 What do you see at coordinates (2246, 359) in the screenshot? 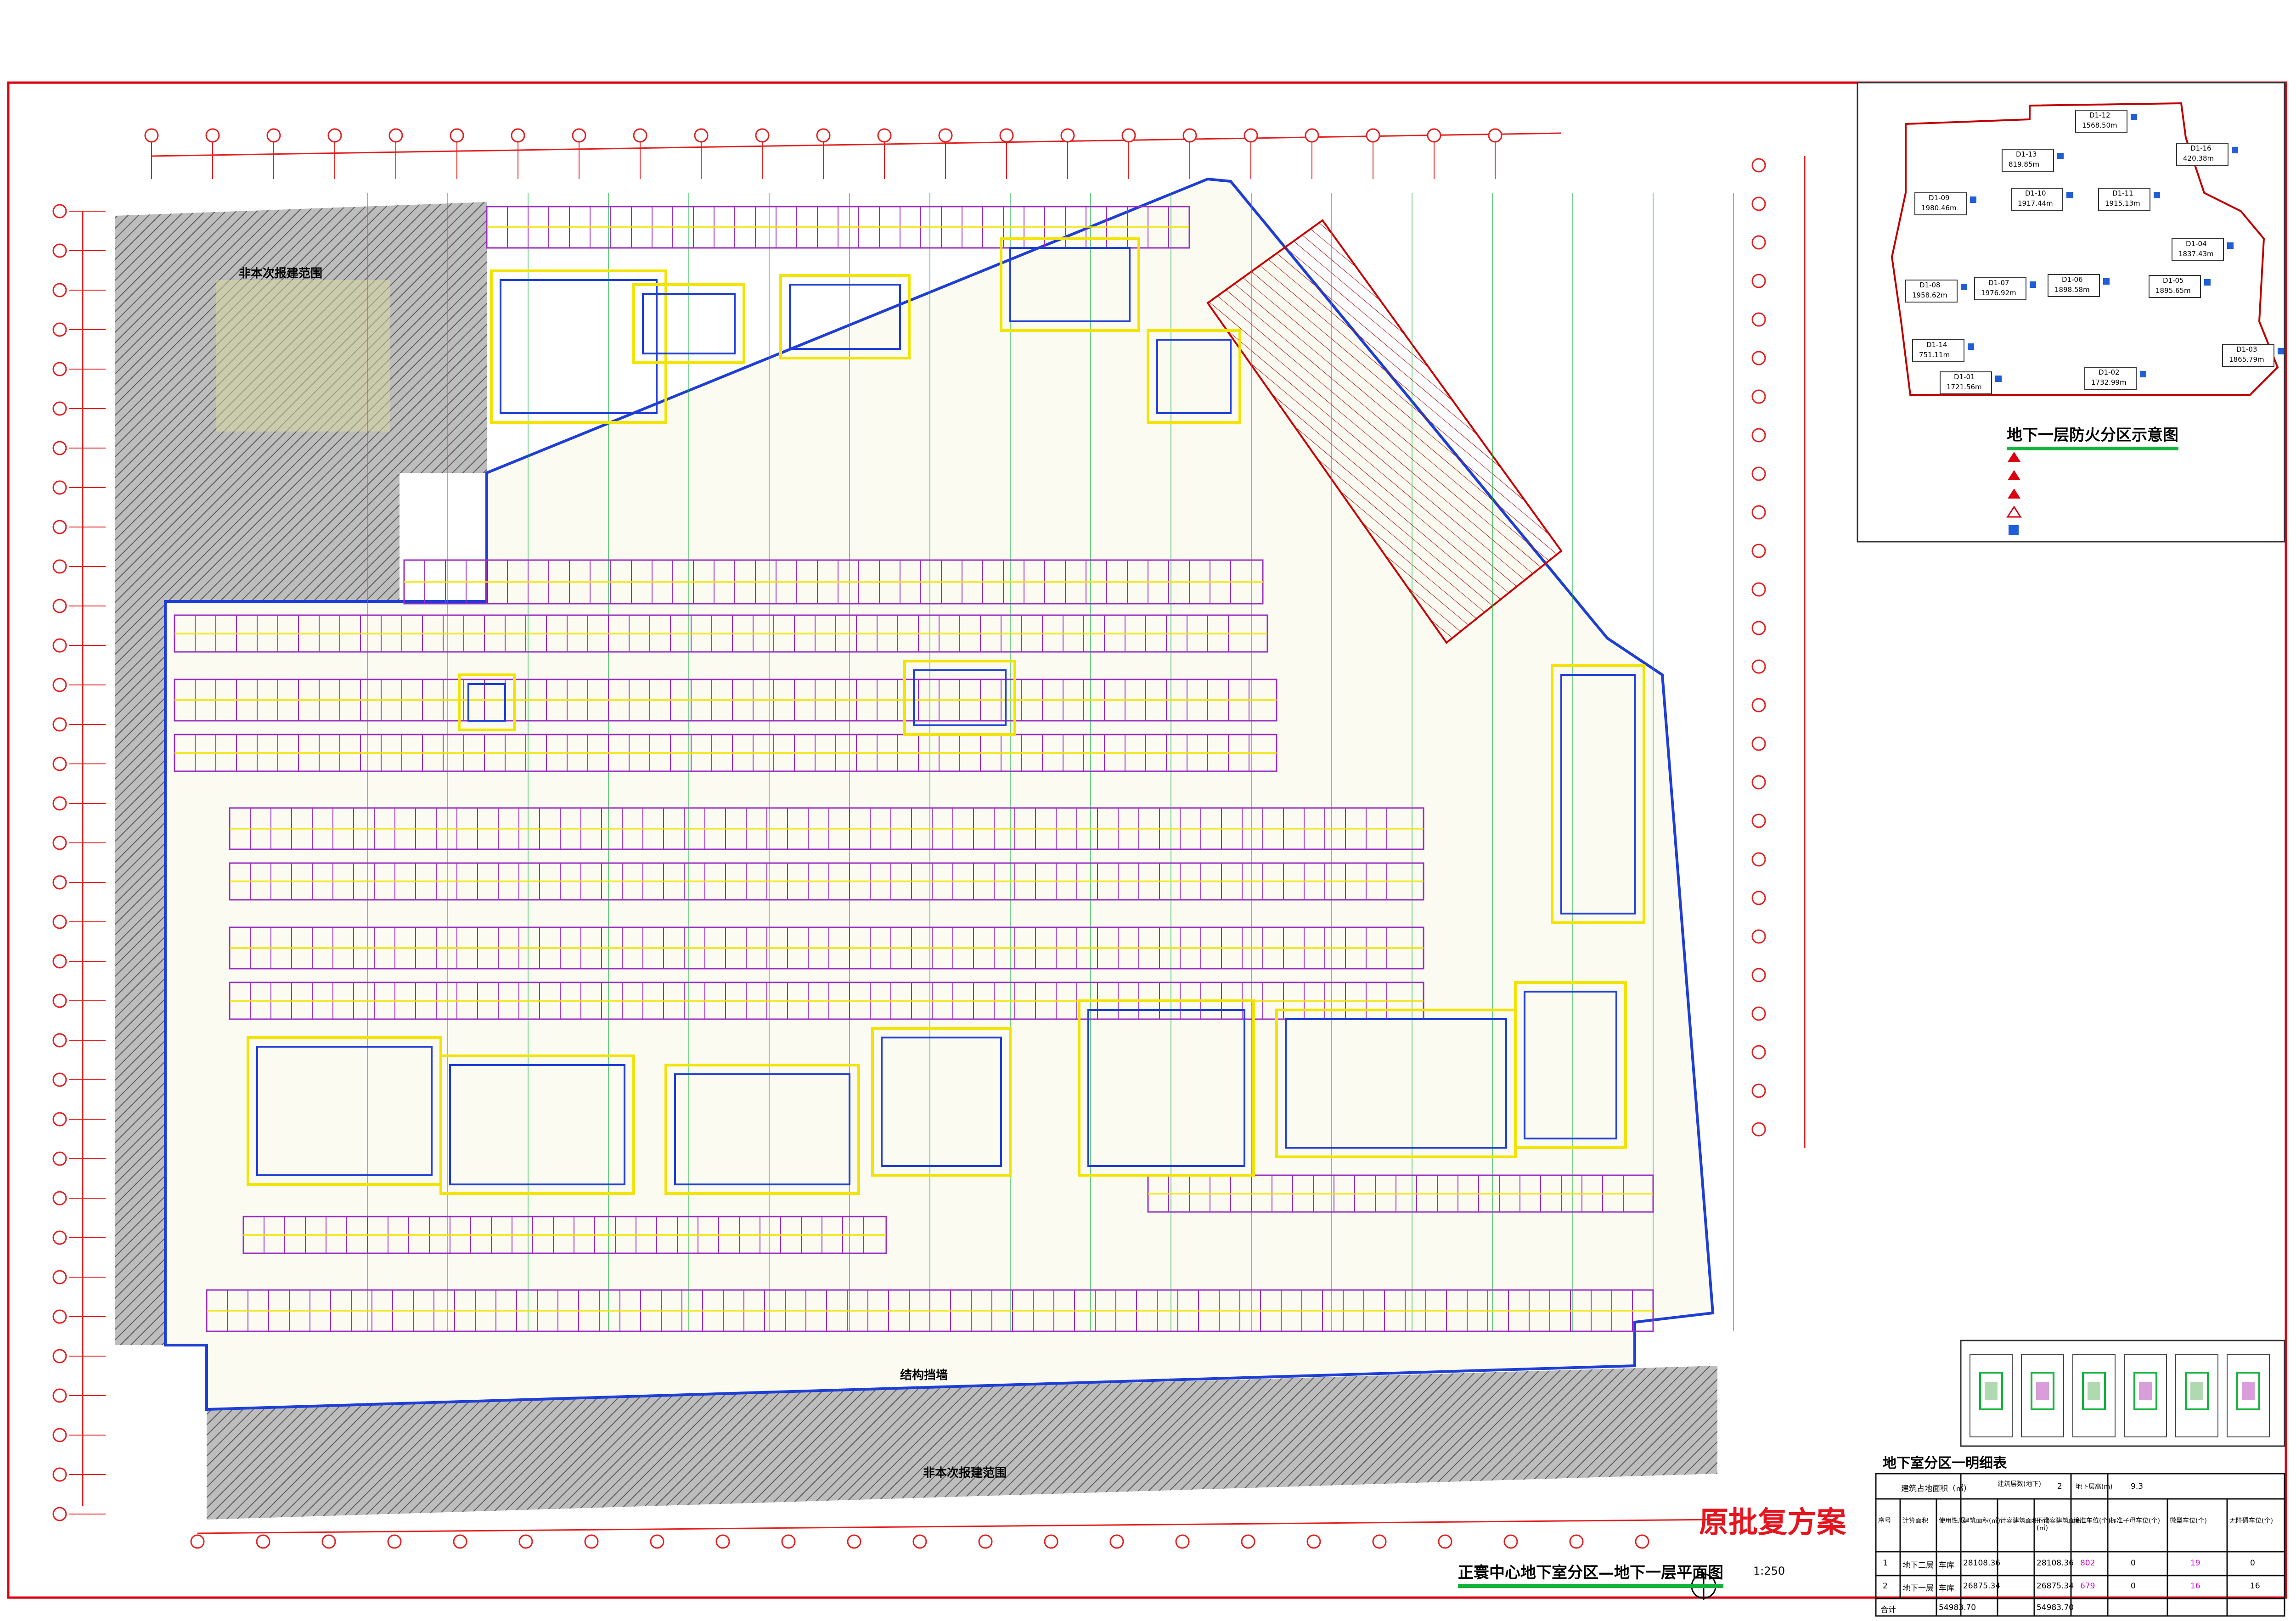
I see `inset-zone-area: 1865.79m` at bounding box center [2246, 359].